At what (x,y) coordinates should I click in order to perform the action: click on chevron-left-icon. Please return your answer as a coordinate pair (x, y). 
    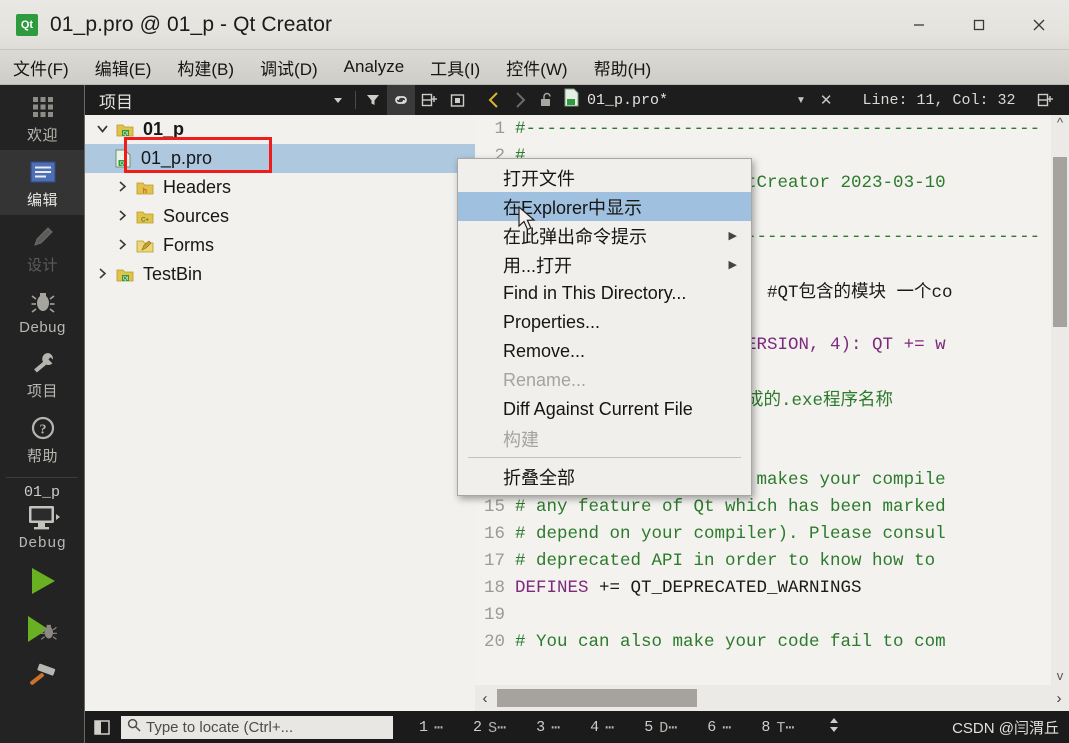
    Looking at the image, I should click on (494, 100).